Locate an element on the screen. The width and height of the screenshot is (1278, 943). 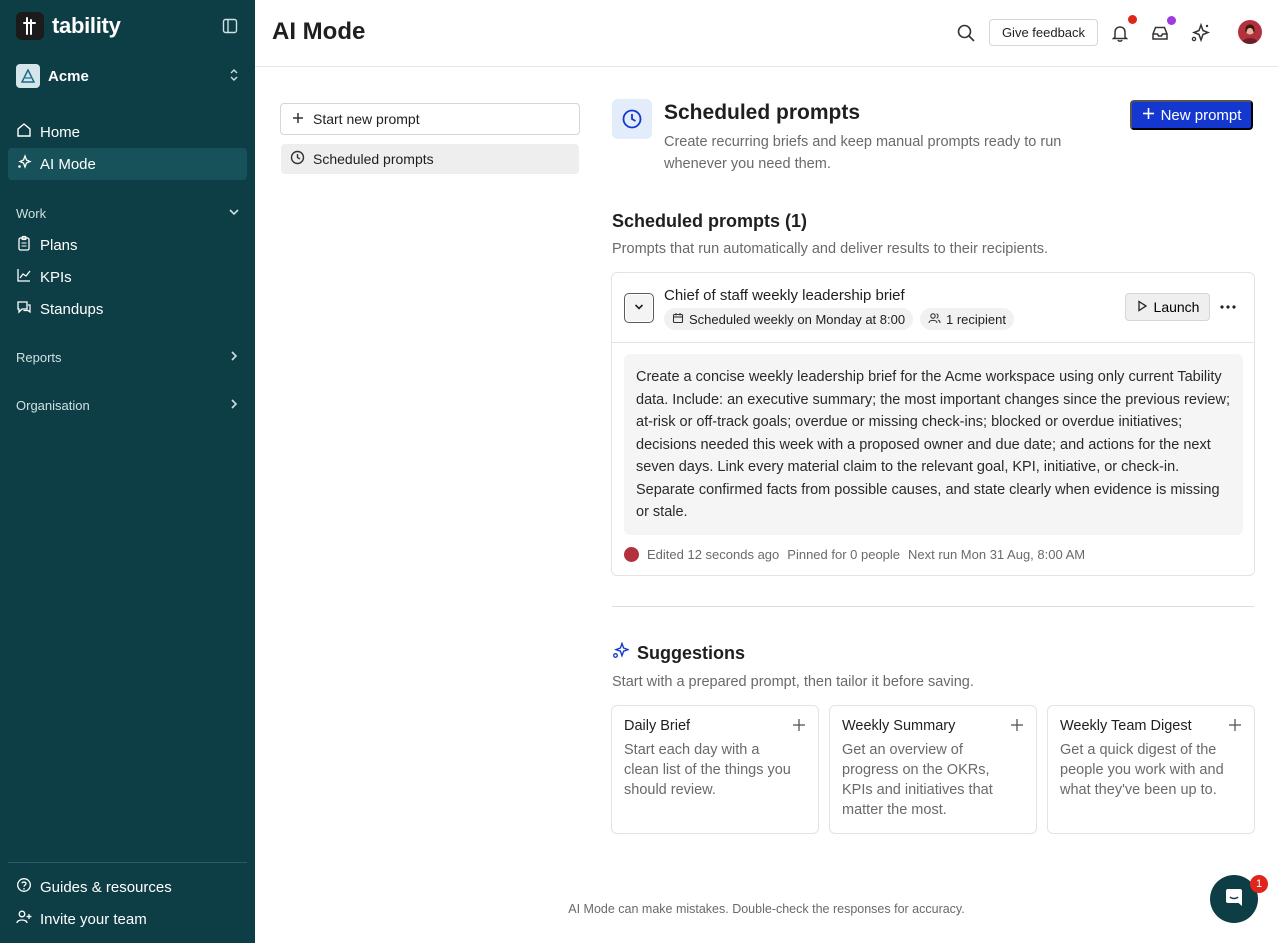
chevron-up-down-icon is located at coordinates (234, 76).